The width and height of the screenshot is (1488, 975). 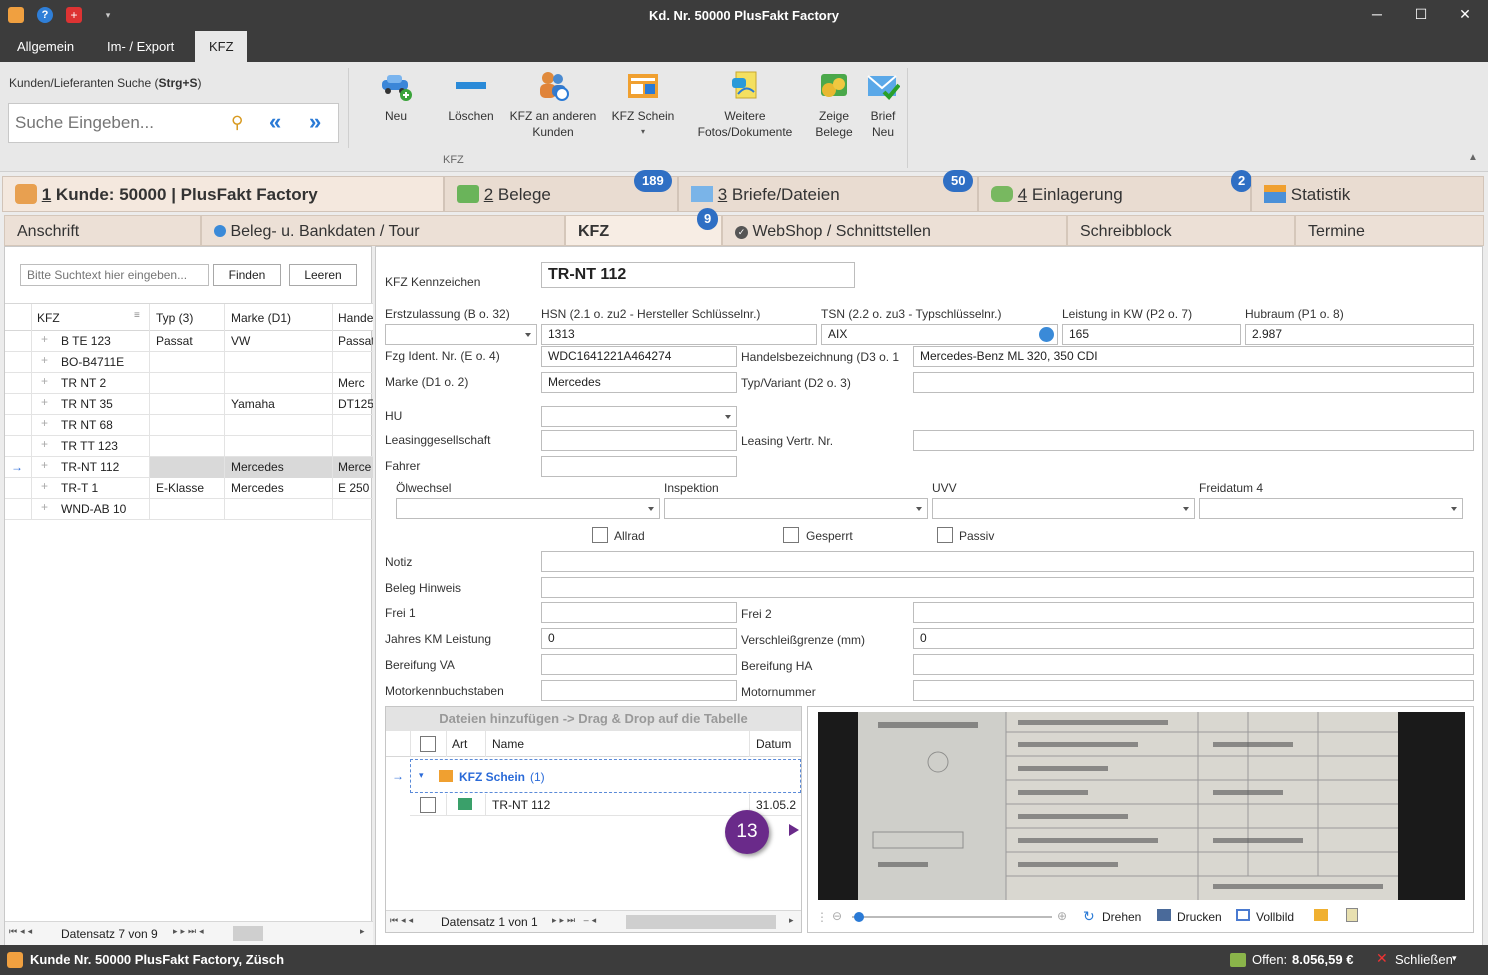 What do you see at coordinates (1046, 334) in the screenshot?
I see `globe-icon` at bounding box center [1046, 334].